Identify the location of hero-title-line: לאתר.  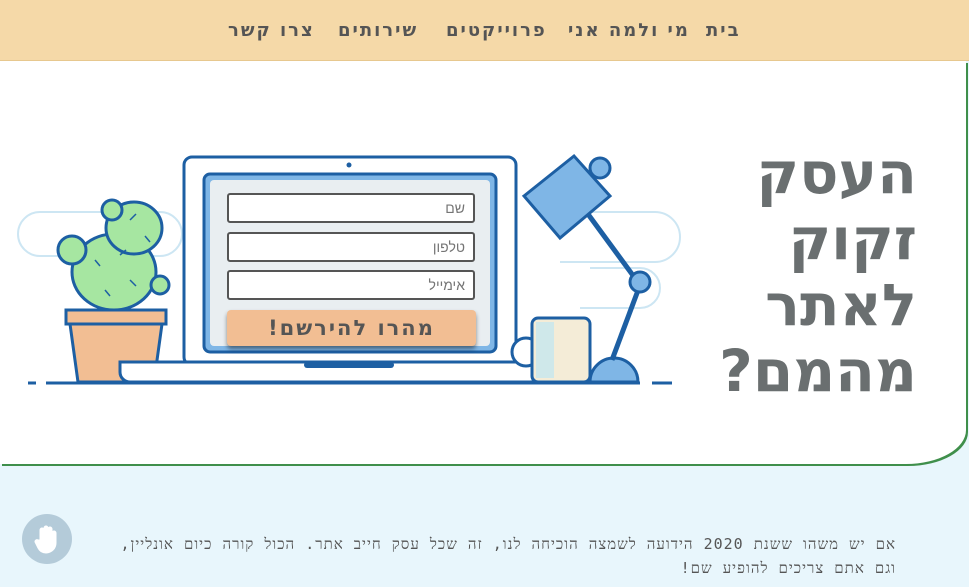
(841, 305).